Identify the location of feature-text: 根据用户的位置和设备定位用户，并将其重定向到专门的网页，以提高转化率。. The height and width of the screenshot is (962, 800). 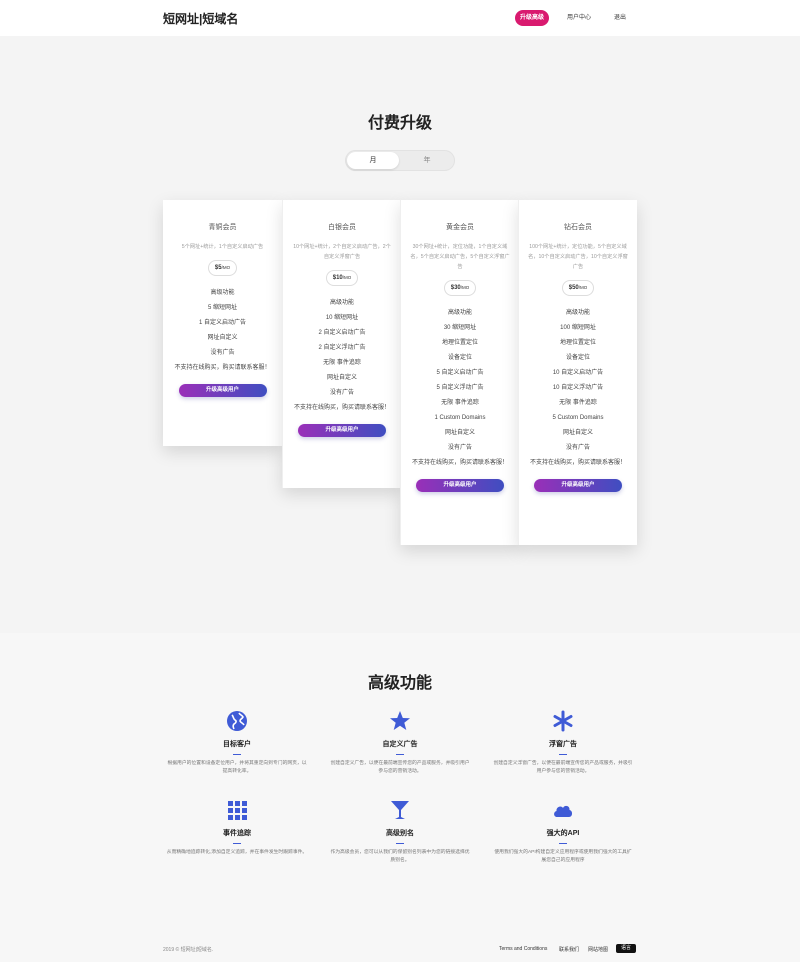
(237, 767).